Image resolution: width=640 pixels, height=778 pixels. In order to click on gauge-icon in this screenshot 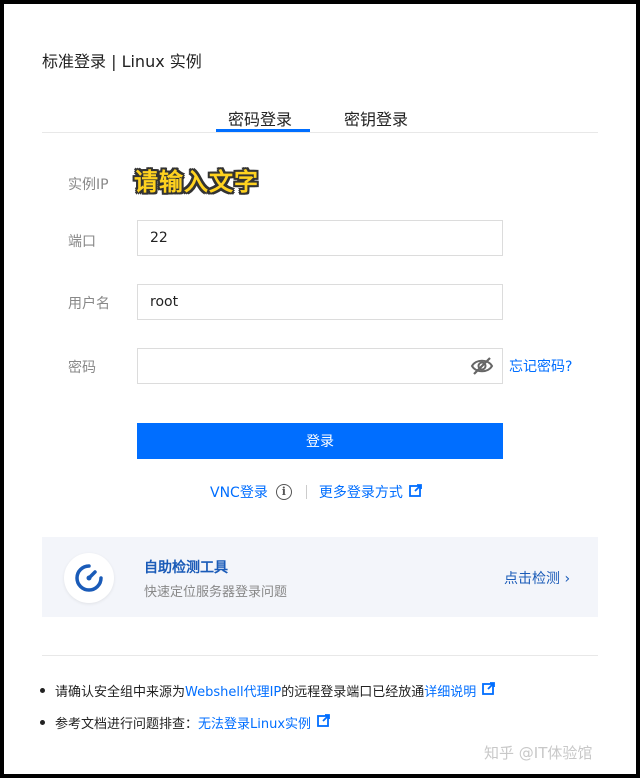, I will do `click(89, 578)`.